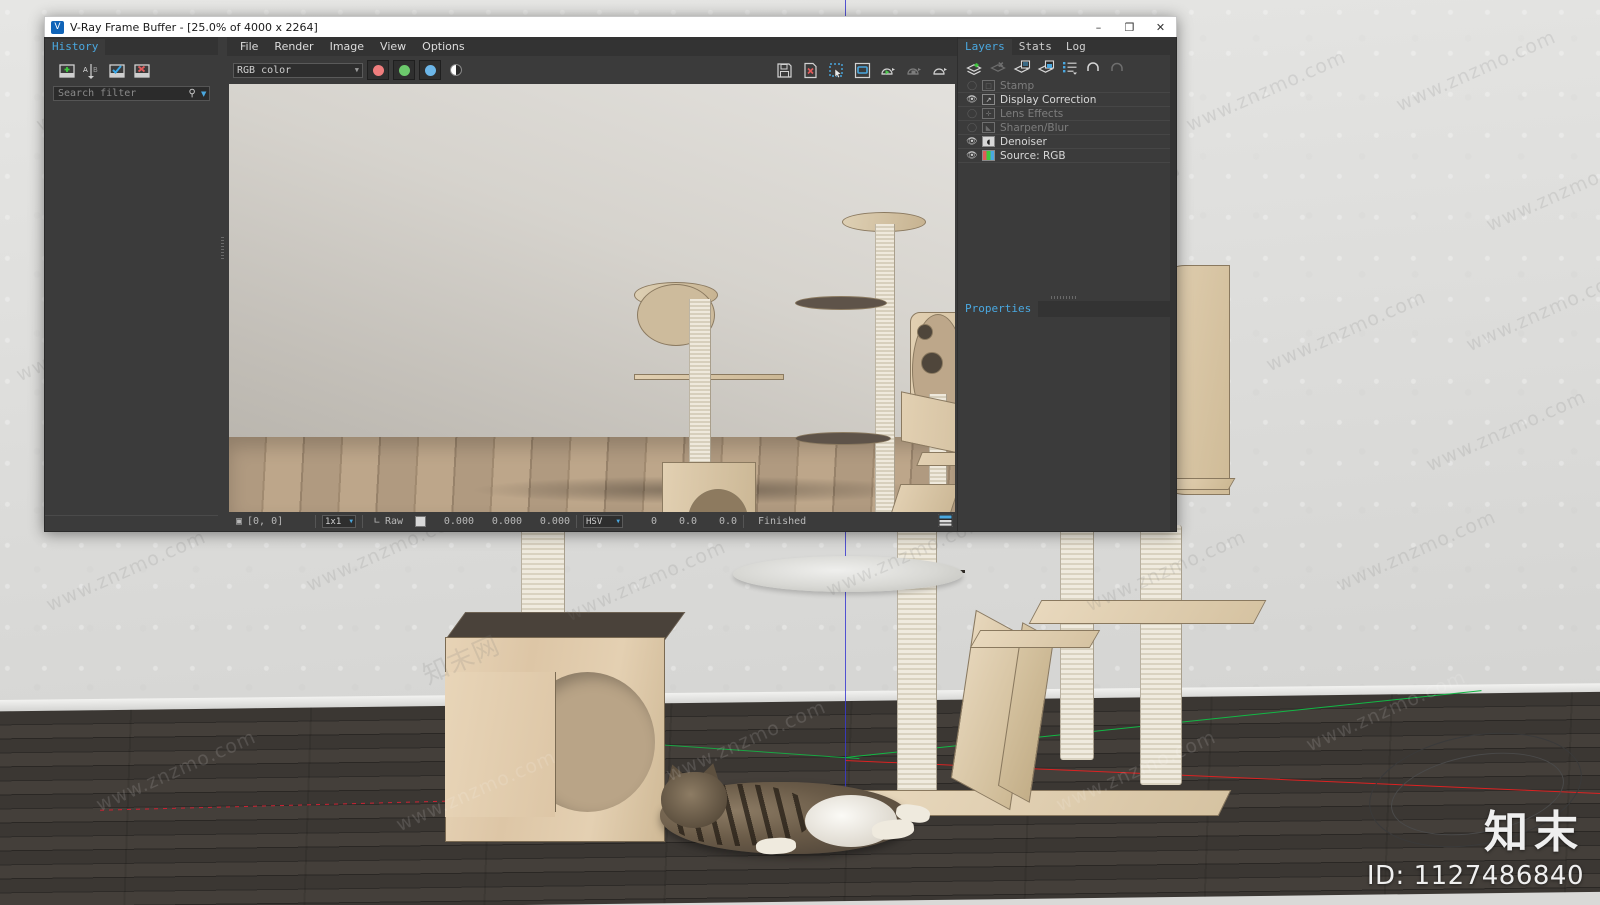  I want to click on render-status: Finished, so click(782, 521).